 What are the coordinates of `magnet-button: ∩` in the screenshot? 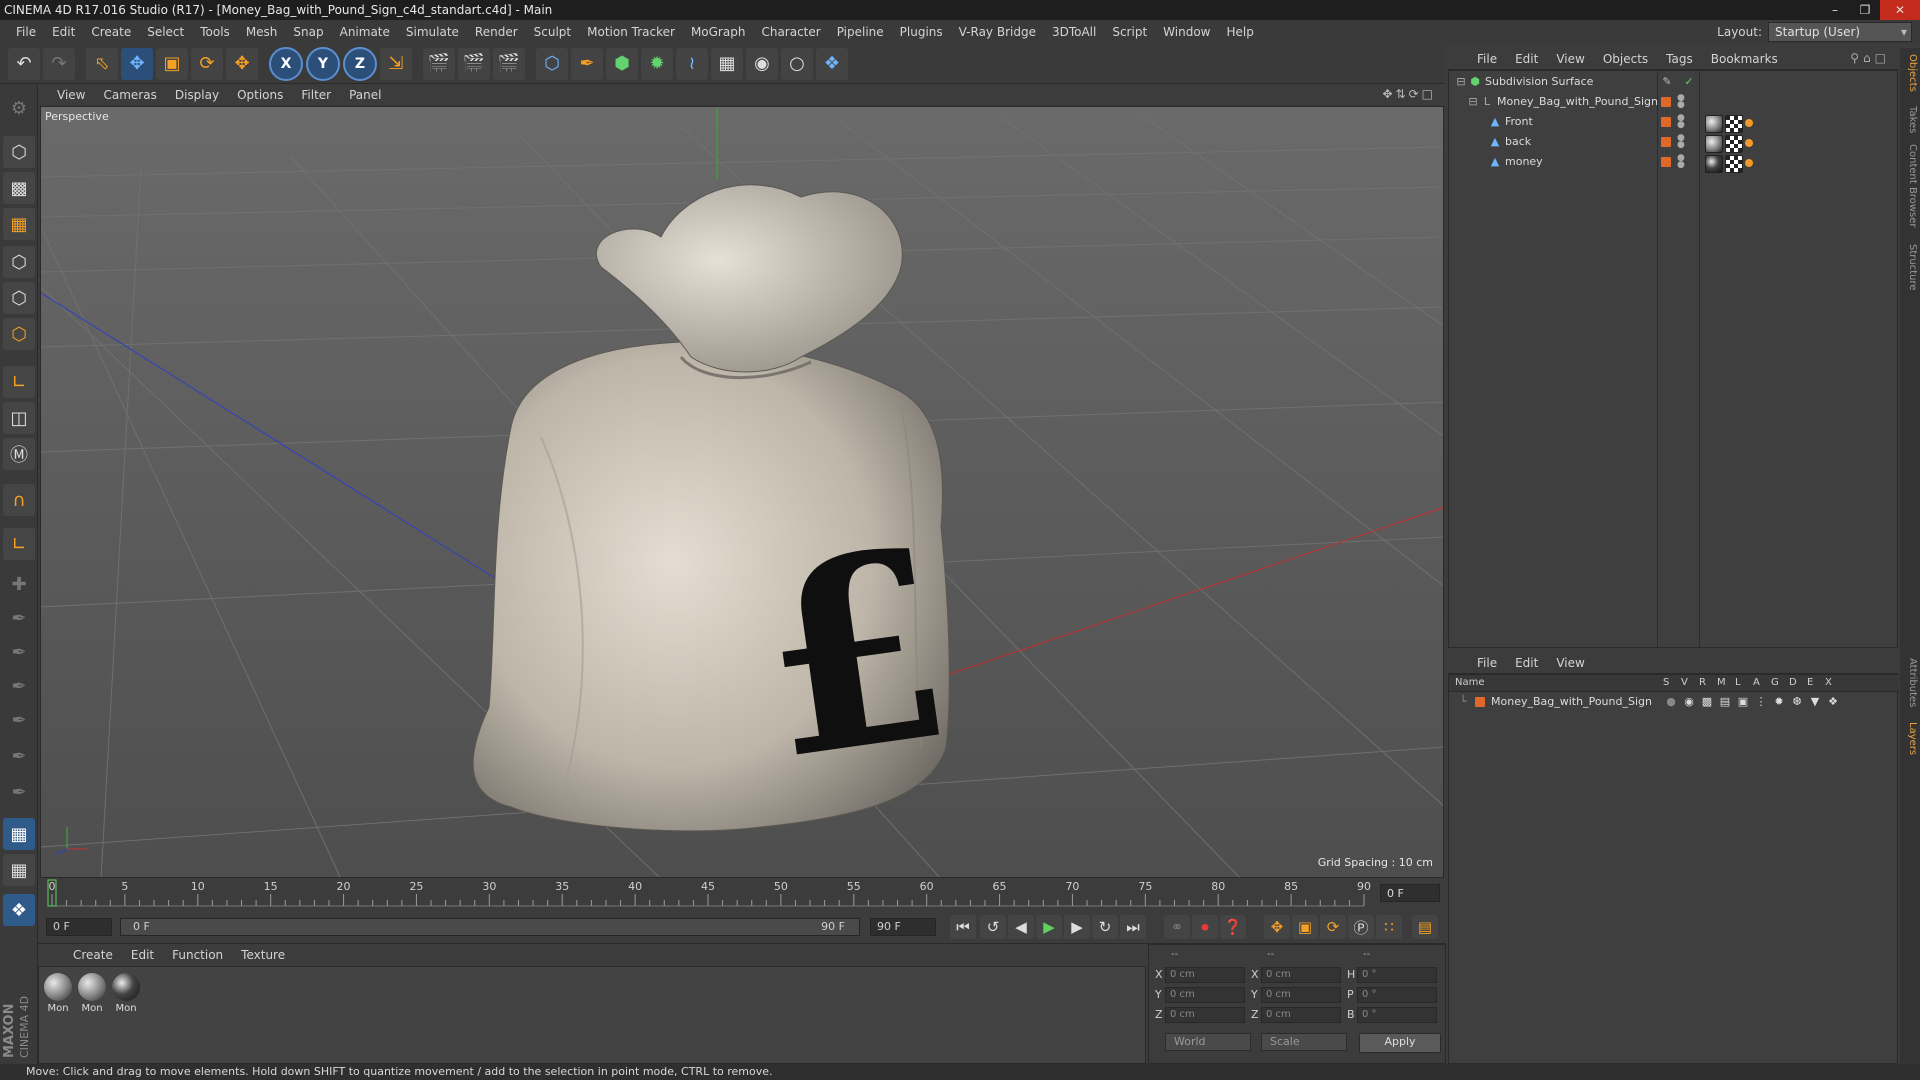 It's located at (19, 500).